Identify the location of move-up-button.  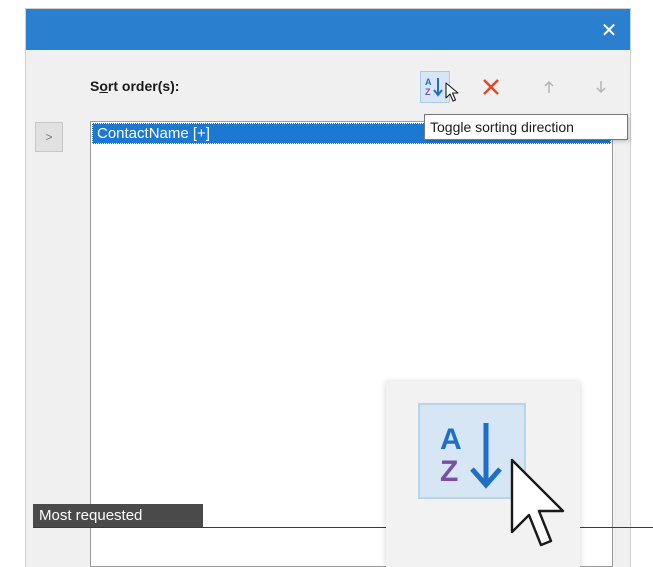
(549, 87).